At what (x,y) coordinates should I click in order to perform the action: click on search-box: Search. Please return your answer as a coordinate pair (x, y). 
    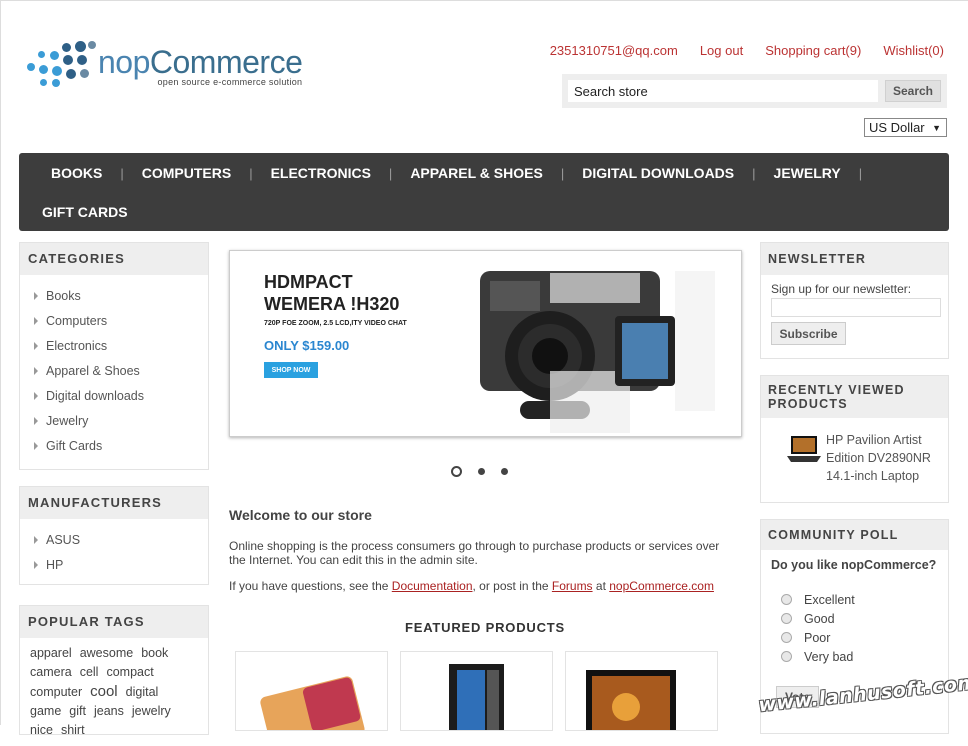
    Looking at the image, I should click on (754, 91).